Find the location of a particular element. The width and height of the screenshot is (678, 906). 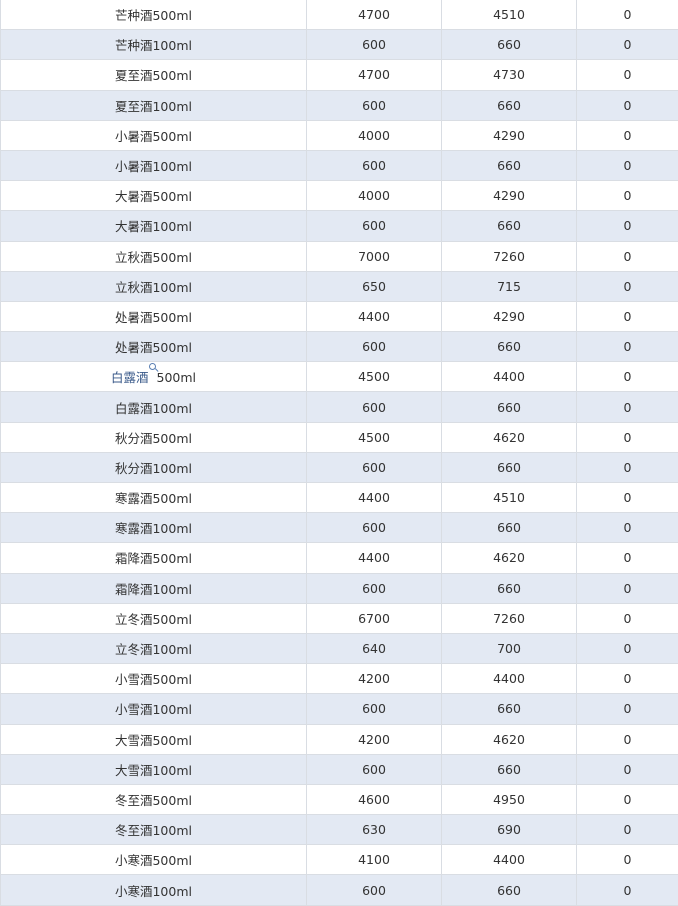

product-name-part1: 白露酒 is located at coordinates (130, 377).